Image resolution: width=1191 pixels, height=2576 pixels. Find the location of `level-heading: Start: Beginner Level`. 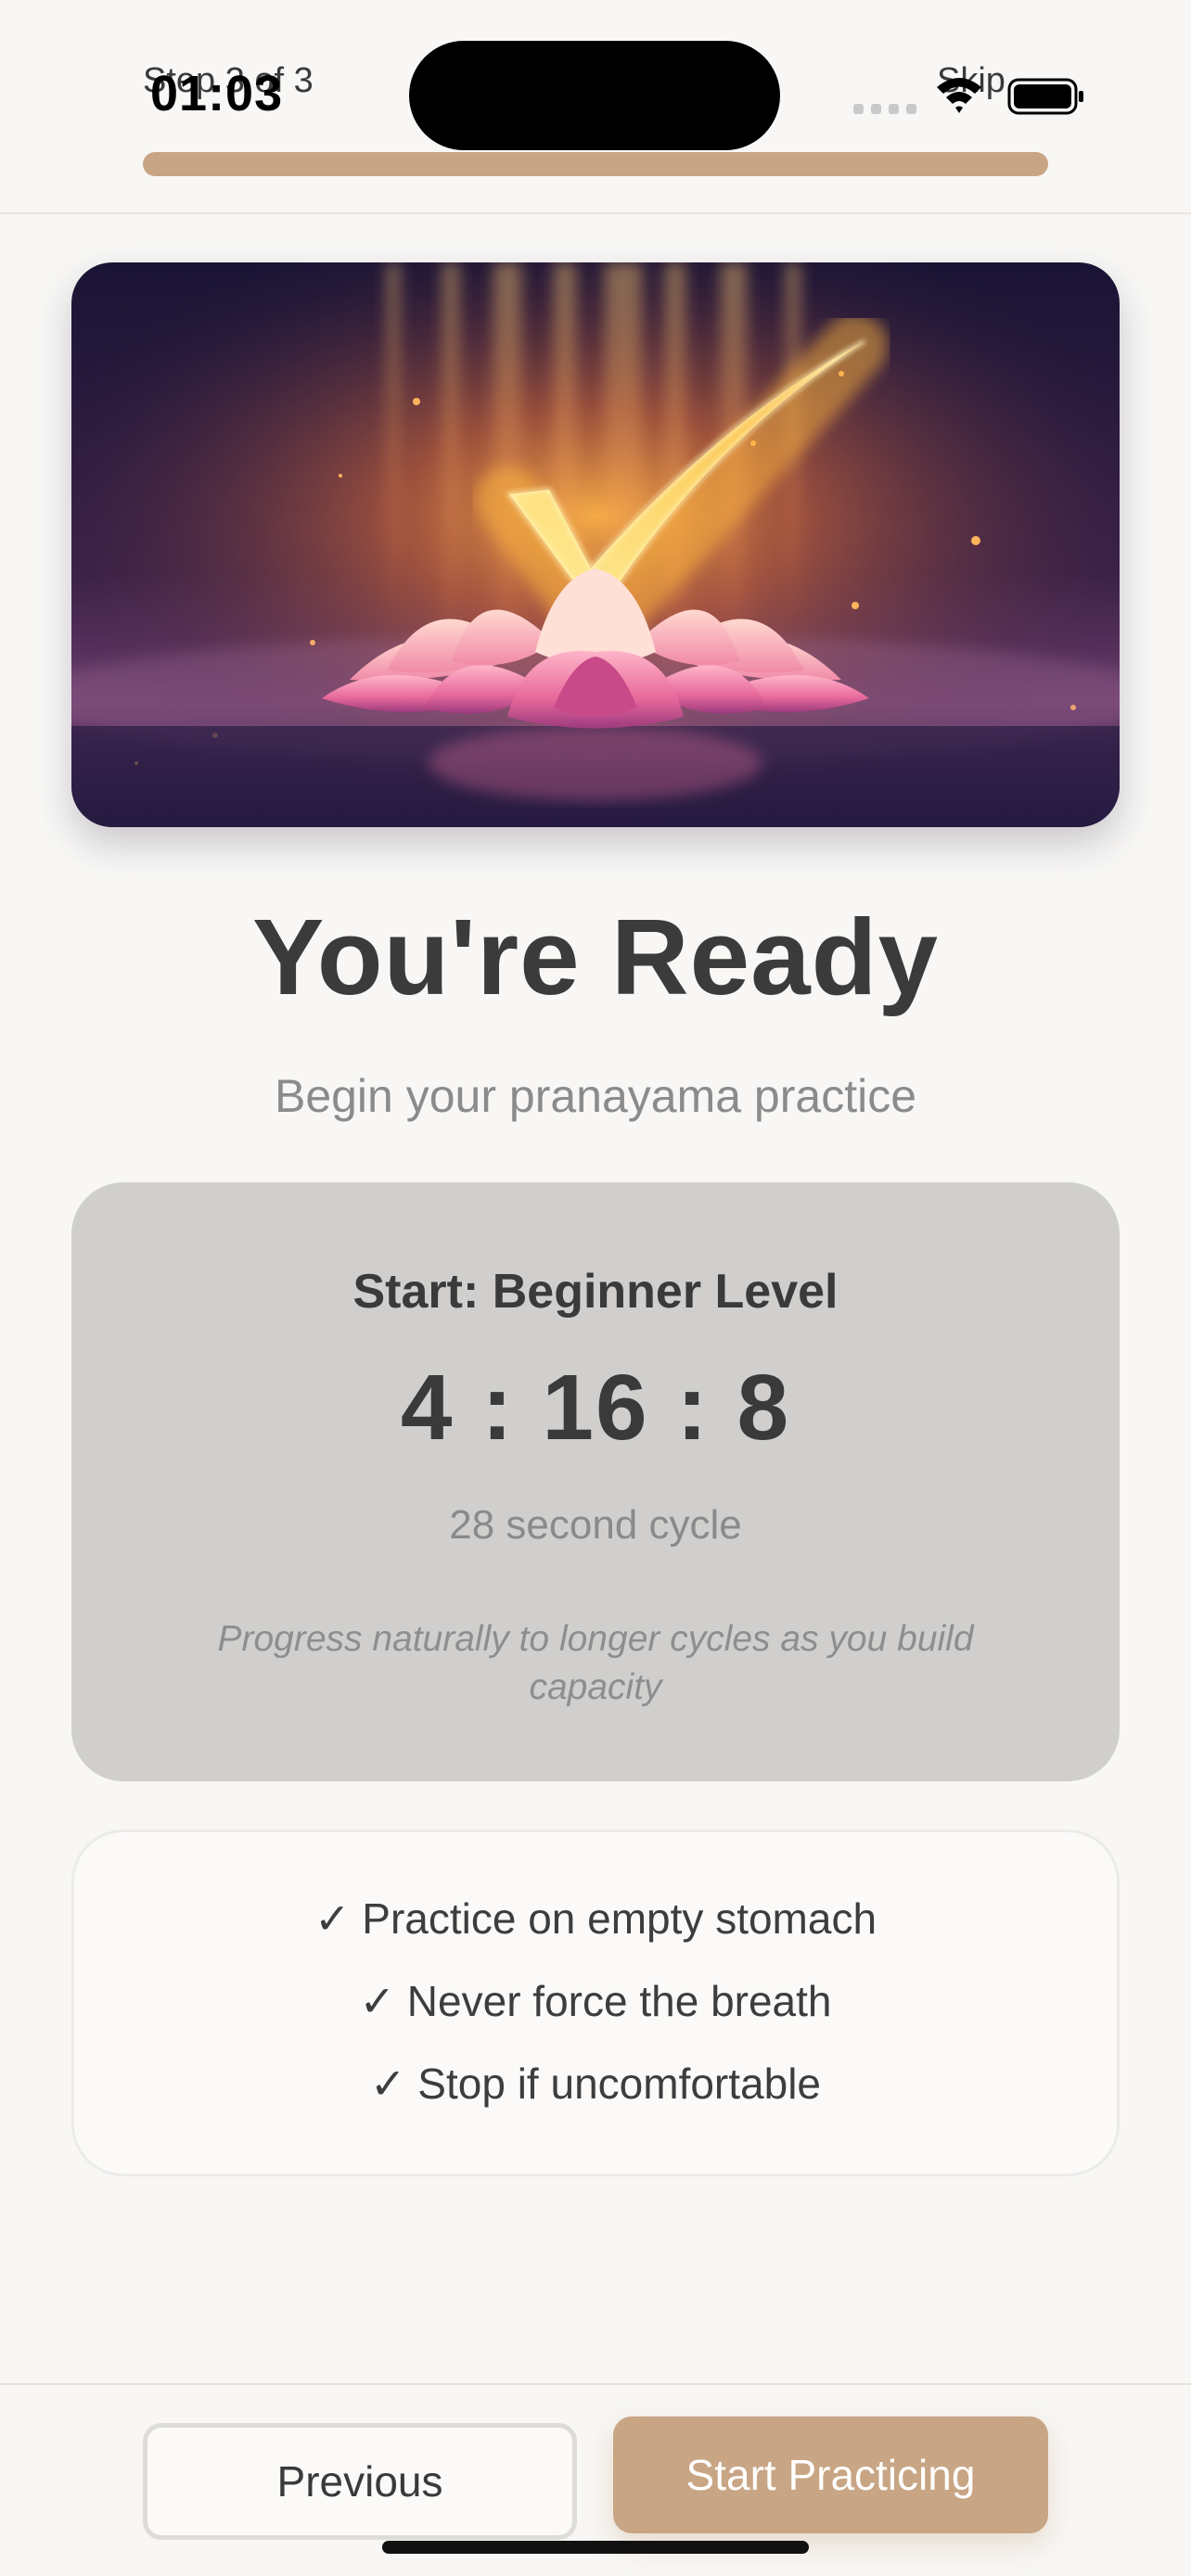

level-heading: Start: Beginner Level is located at coordinates (595, 1292).